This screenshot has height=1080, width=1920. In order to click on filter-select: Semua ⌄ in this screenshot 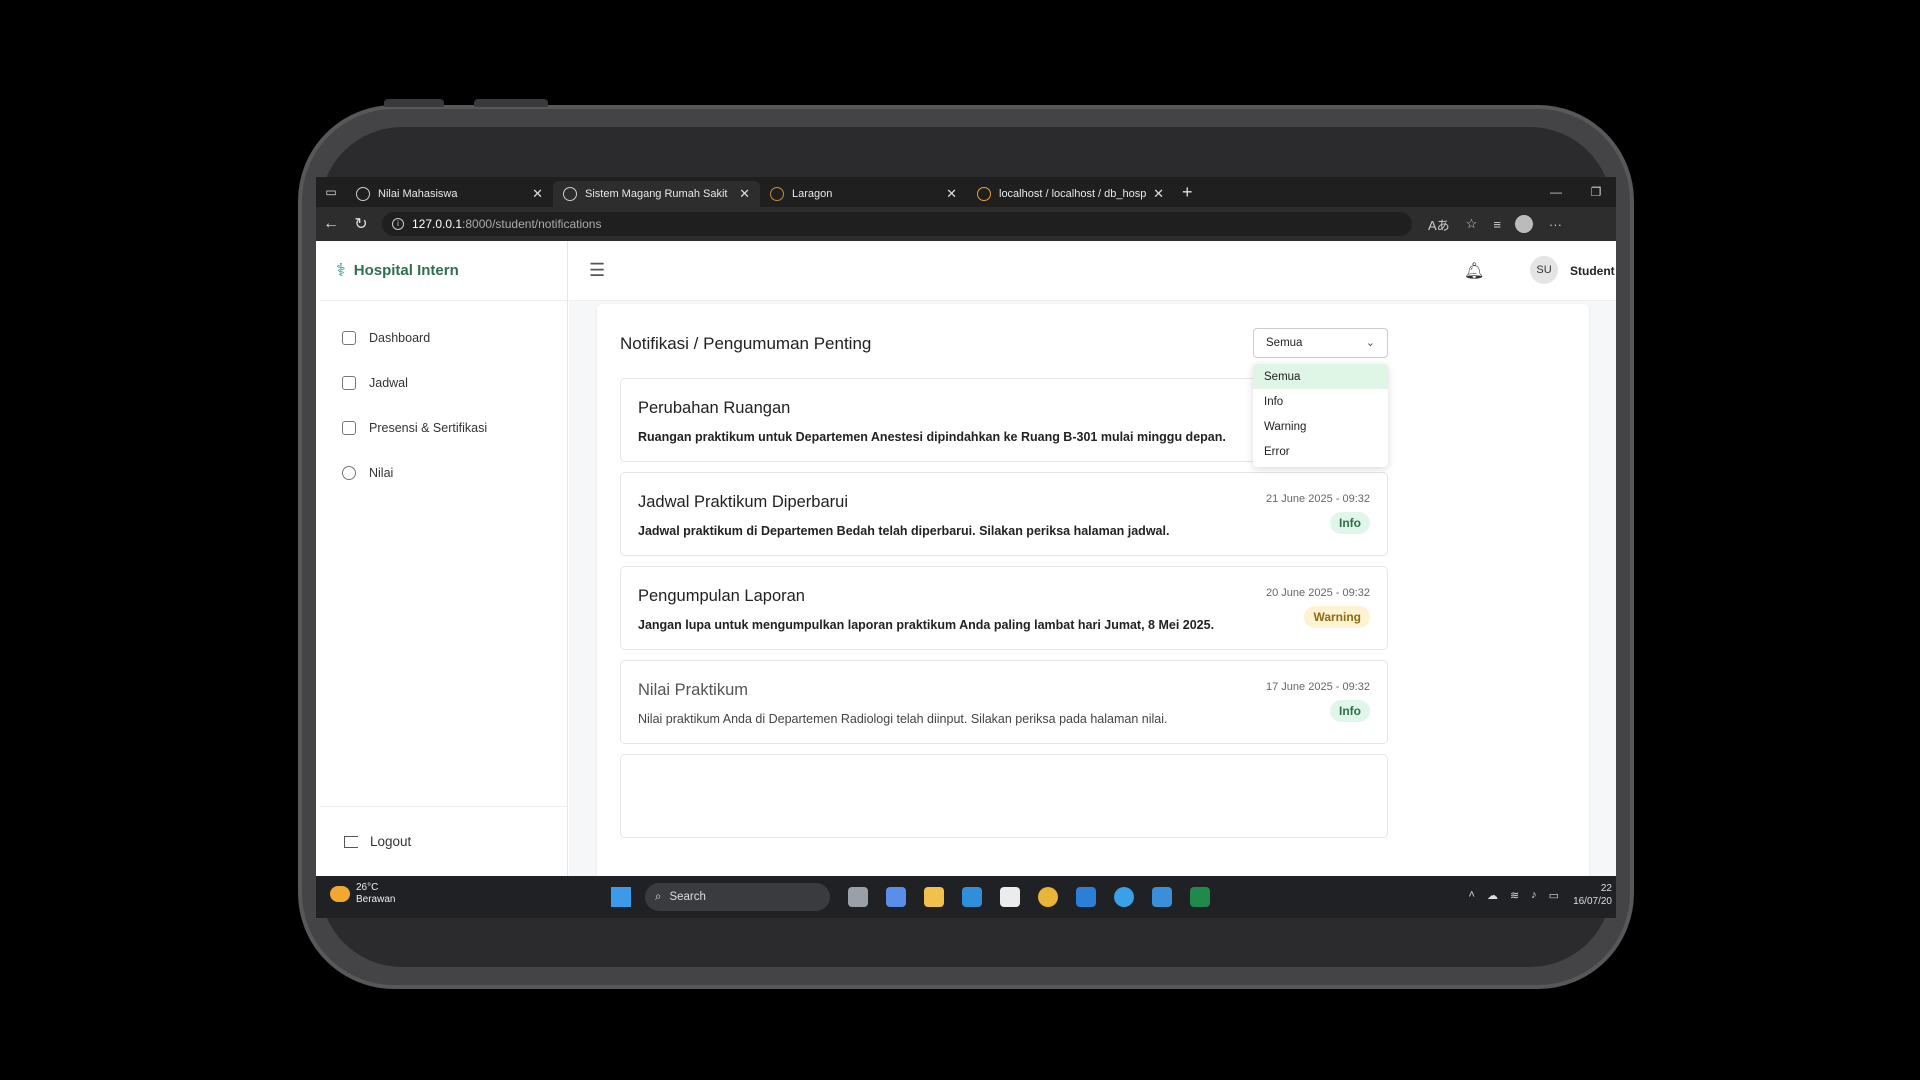, I will do `click(1320, 343)`.